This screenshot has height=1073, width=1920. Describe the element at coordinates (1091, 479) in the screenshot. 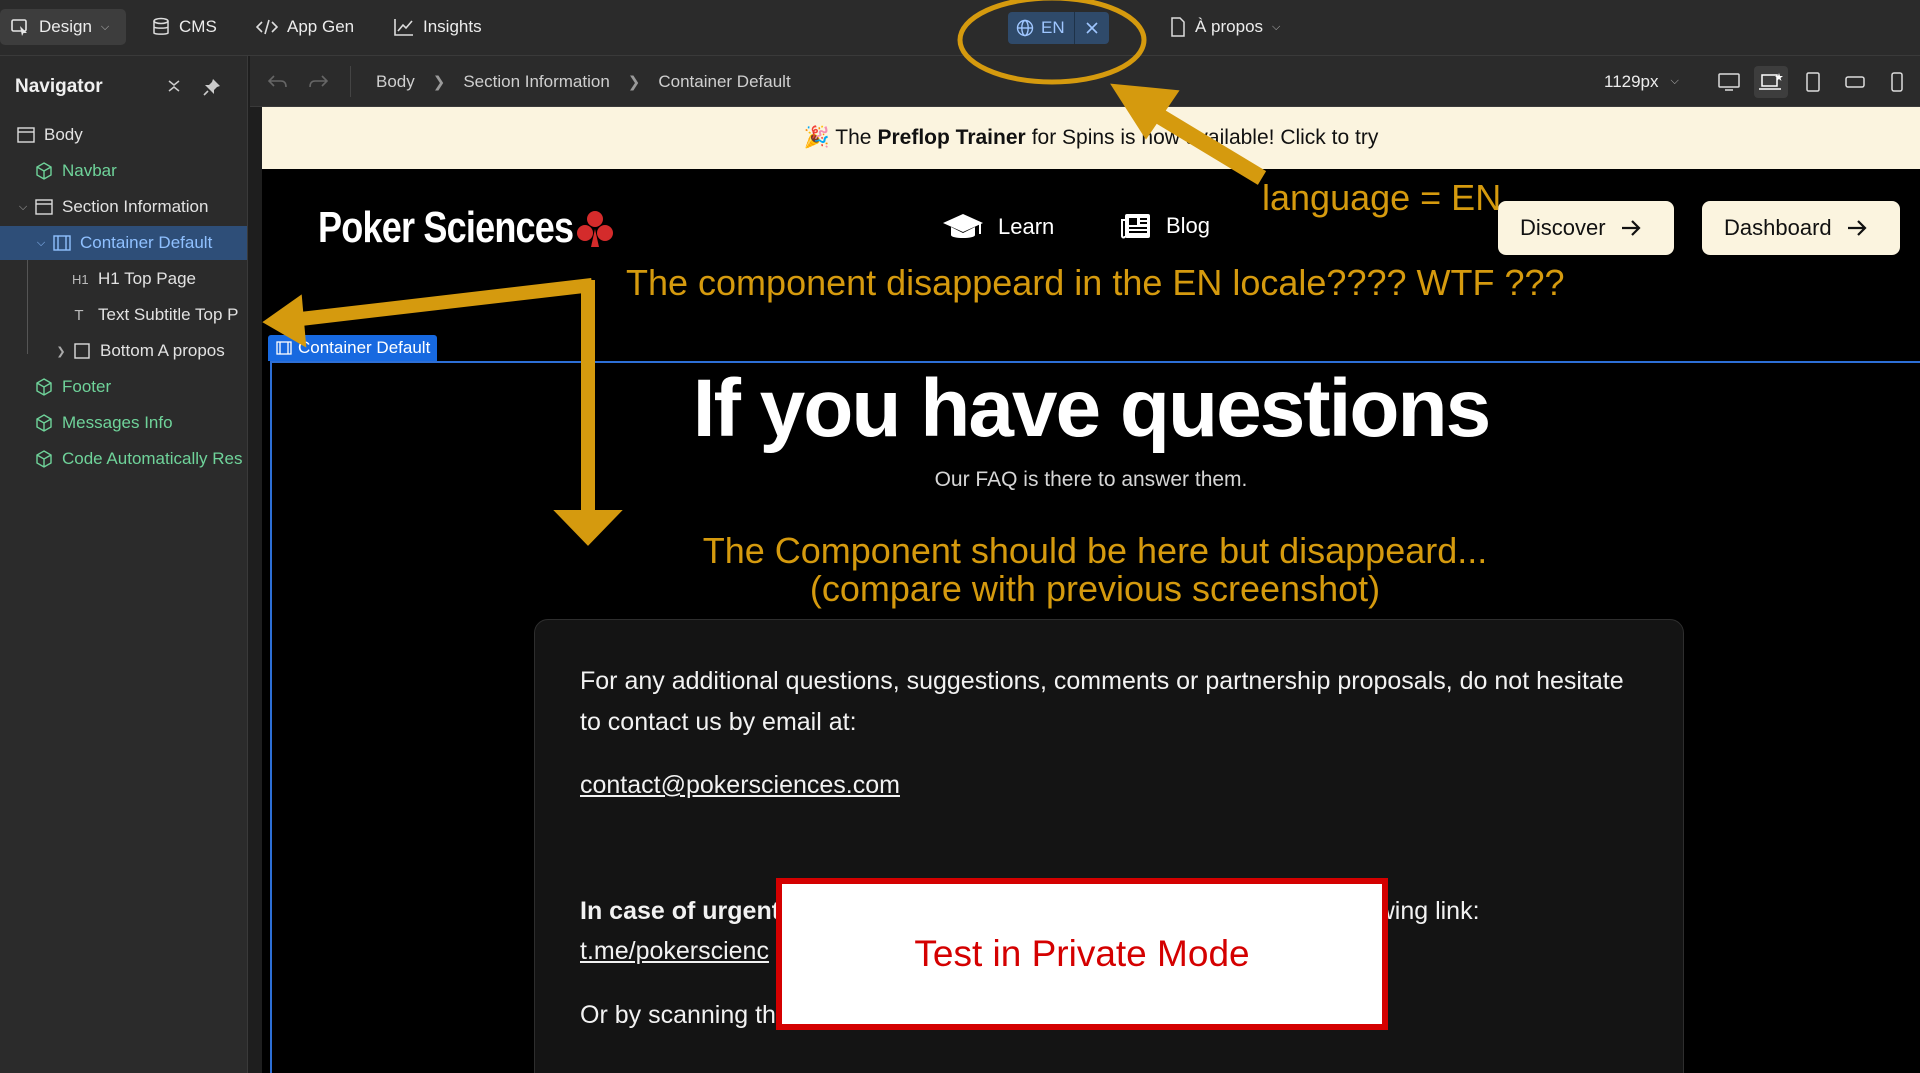

I see `page-subtitle: Our FAQ is there to answer them.` at that location.